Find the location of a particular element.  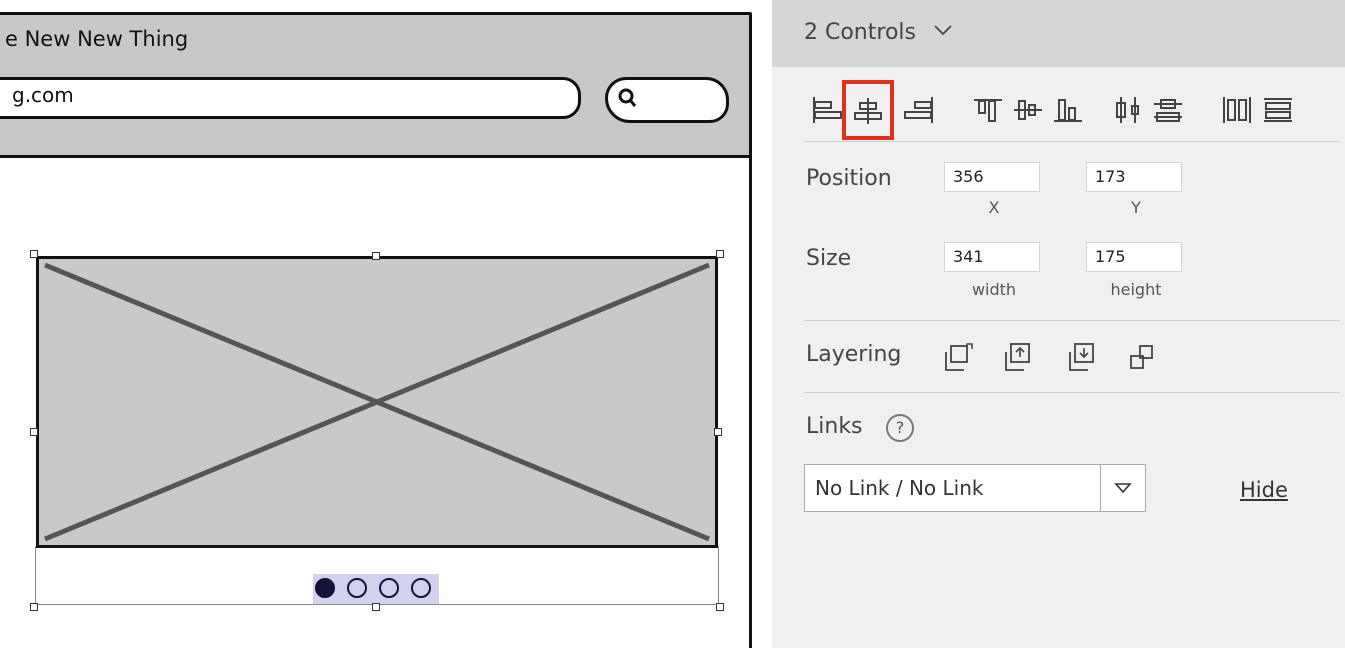

distribute-vertical-icon is located at coordinates (1168, 110).